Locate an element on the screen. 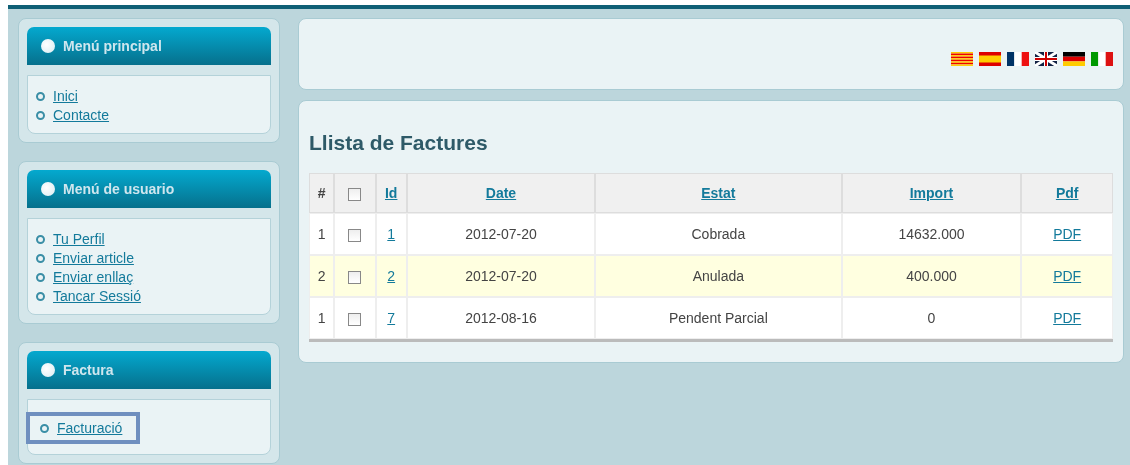  column-header-link: Id is located at coordinates (391, 193).